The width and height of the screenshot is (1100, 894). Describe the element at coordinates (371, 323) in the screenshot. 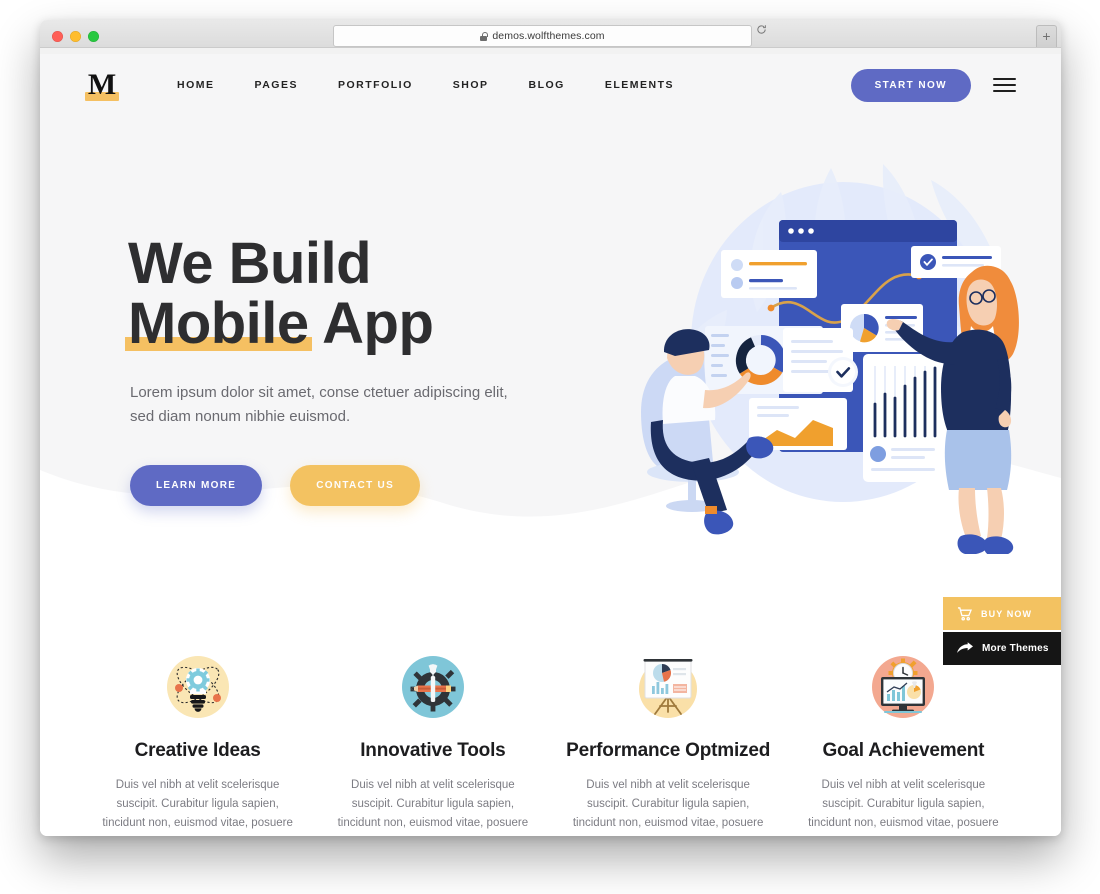

I see `headline-rest: App` at that location.